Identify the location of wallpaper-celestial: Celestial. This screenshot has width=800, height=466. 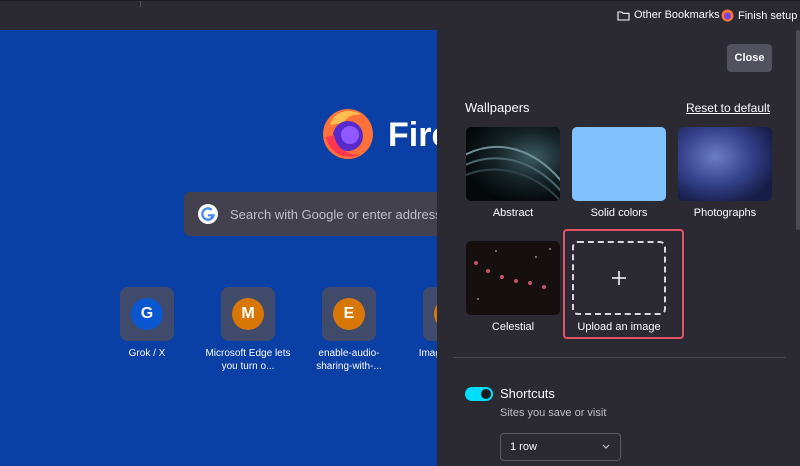
(513, 287).